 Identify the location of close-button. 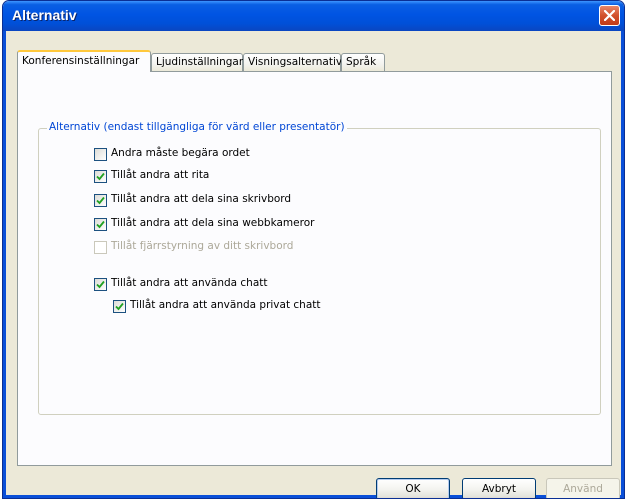
(609, 15).